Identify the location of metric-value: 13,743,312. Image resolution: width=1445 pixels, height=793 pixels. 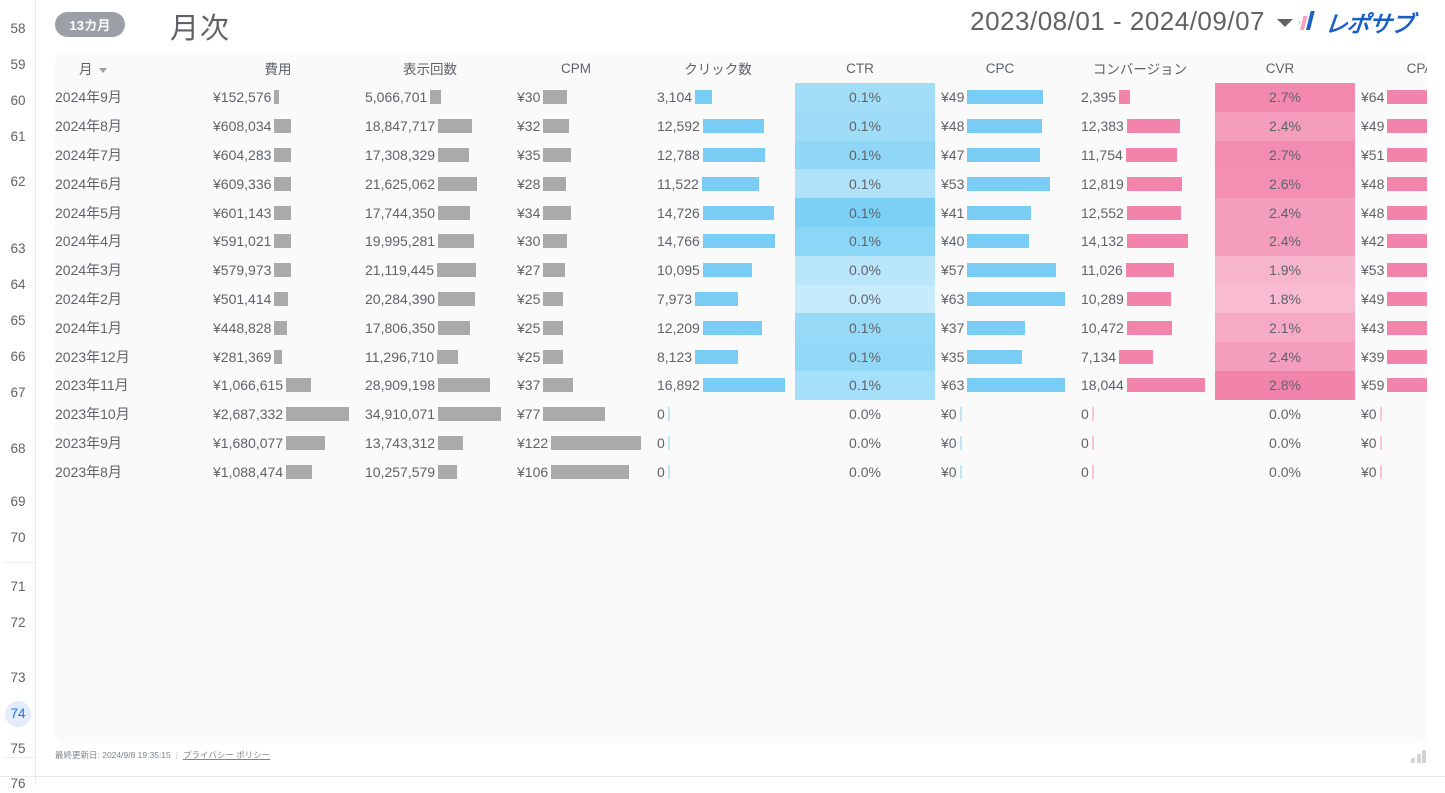
(400, 442).